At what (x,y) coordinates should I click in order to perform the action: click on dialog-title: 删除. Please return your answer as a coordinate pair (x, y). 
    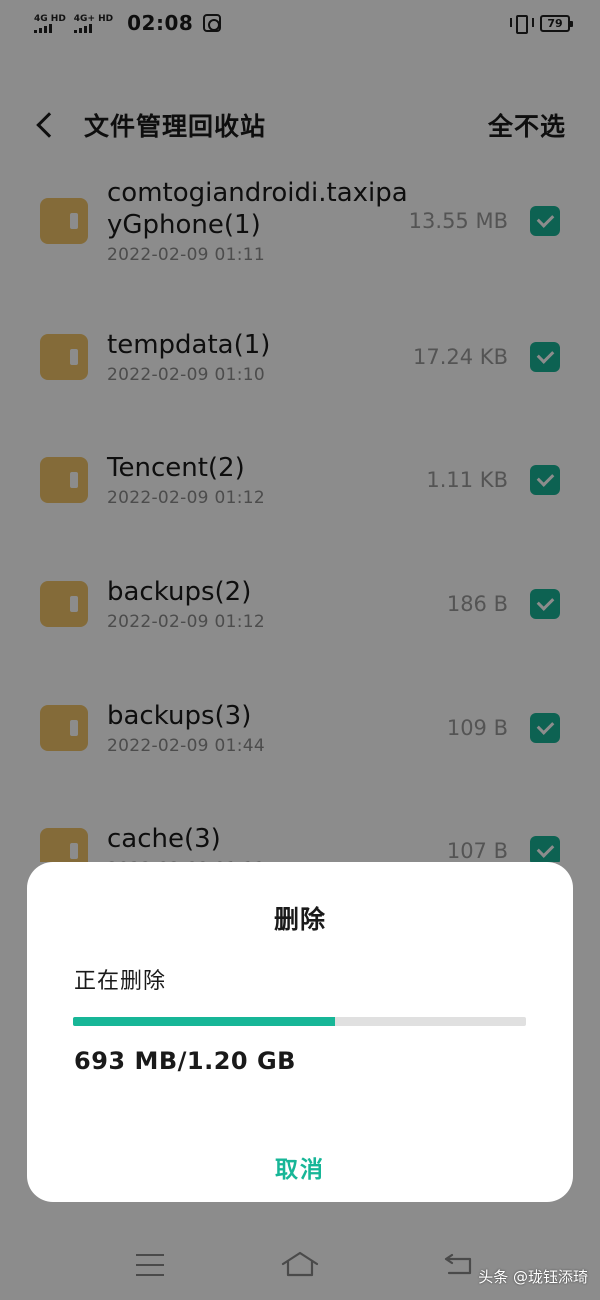
    Looking at the image, I should click on (299, 919).